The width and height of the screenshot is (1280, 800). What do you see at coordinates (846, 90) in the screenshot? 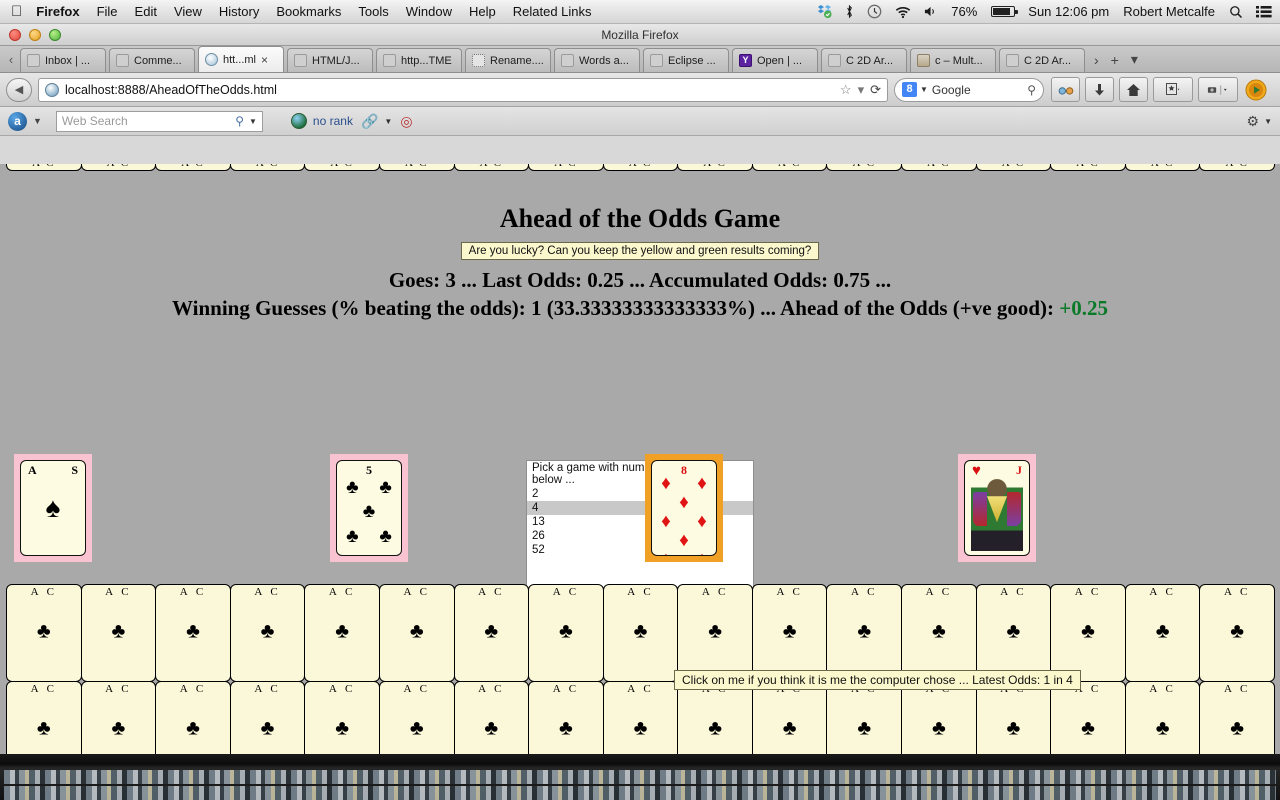
I see `bookmark-star-icon: ☆` at bounding box center [846, 90].